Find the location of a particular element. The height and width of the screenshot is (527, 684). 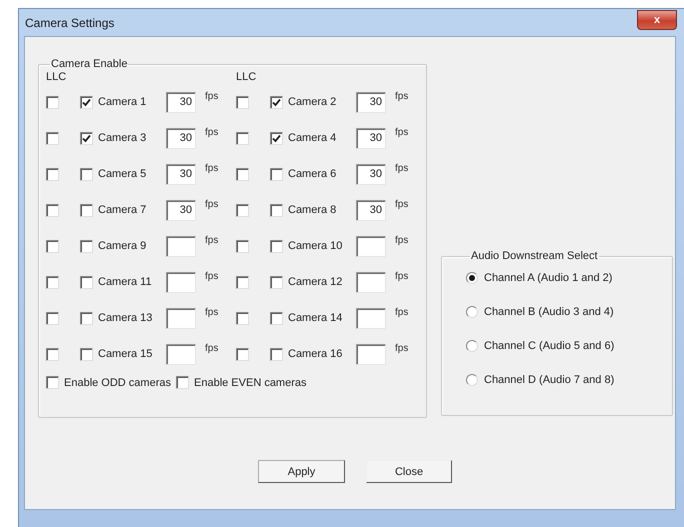

channel-radio: Channel A (Audio 1 and 2) is located at coordinates (569, 278).